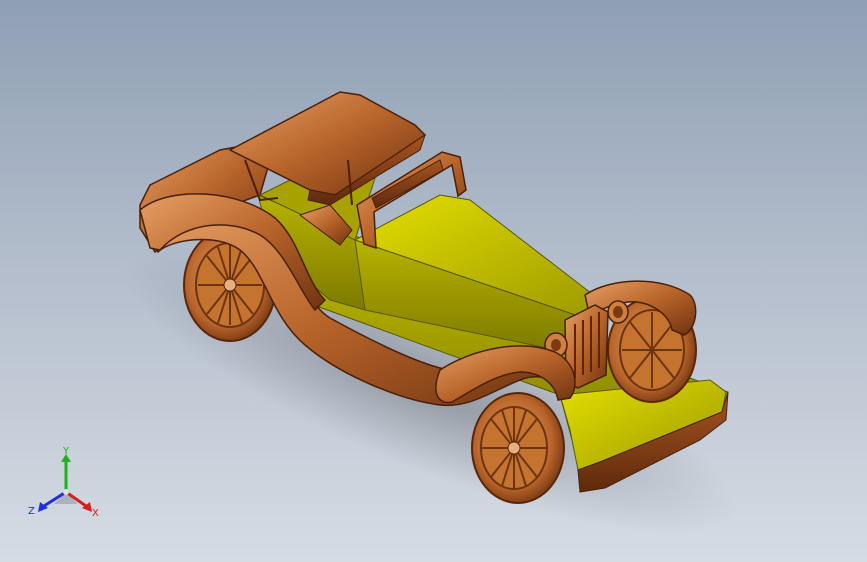  I want to click on y-axis-label: Y, so click(66, 451).